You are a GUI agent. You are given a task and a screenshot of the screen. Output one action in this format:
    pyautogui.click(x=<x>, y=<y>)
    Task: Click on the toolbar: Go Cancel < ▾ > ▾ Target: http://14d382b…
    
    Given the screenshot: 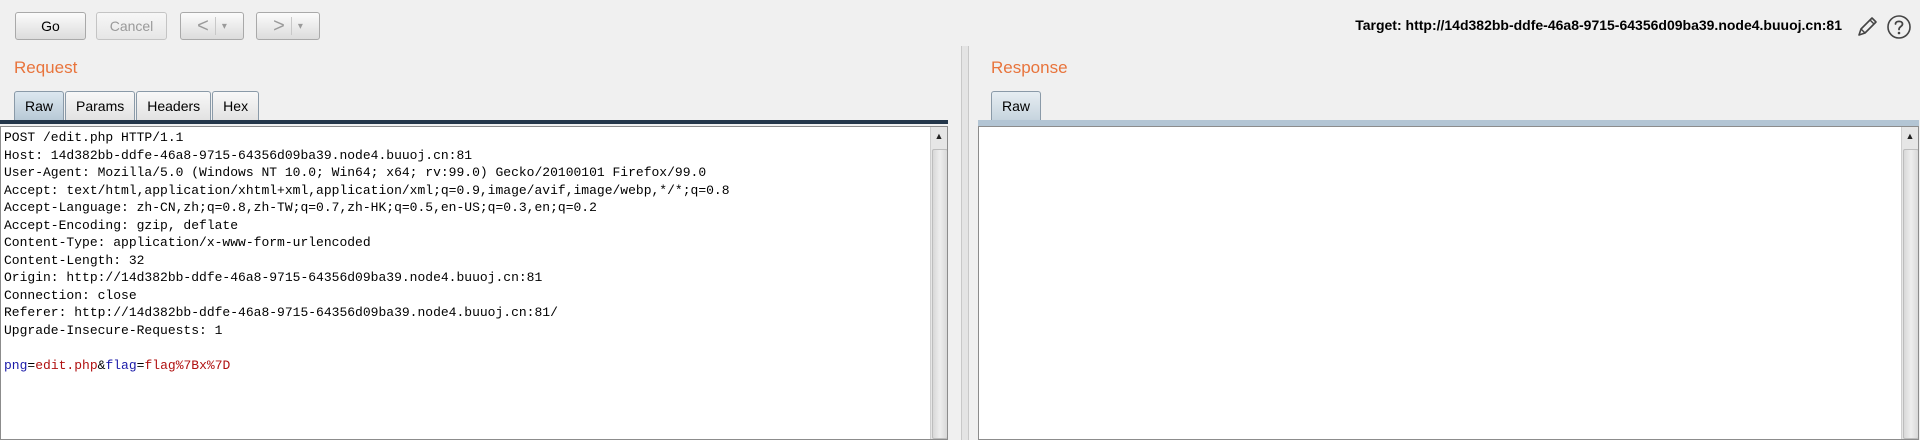 What is the action you would take?
    pyautogui.click(x=960, y=24)
    